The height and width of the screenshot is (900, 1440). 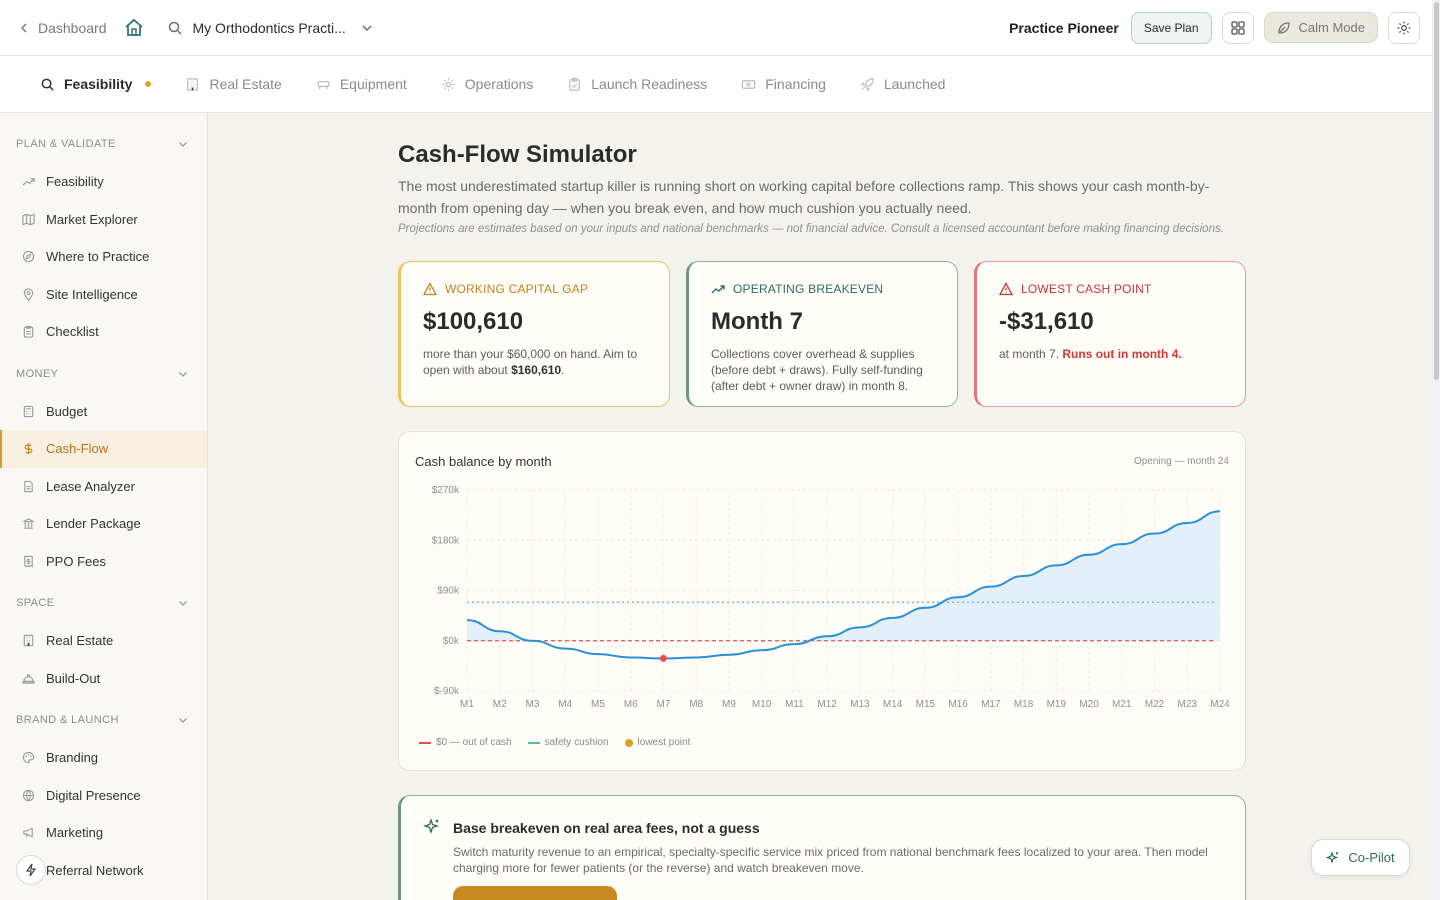 I want to click on copilot-button: Co-Pilot, so click(x=1360, y=857).